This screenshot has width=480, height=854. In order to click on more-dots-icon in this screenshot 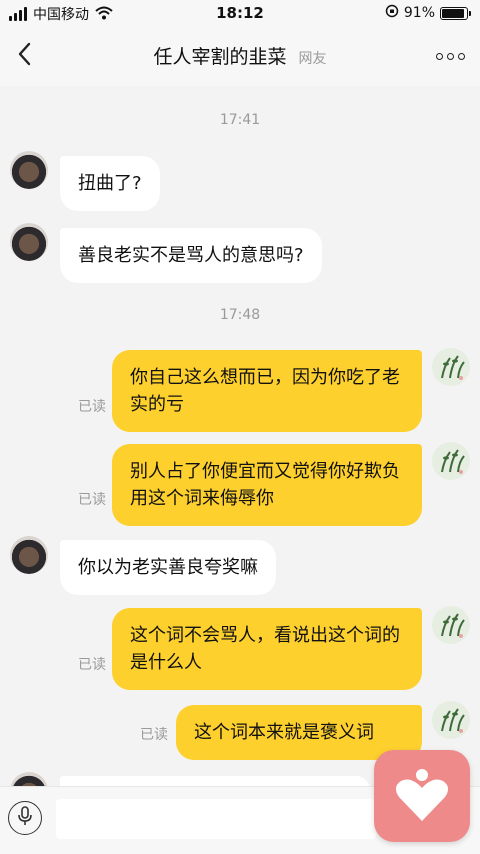, I will do `click(439, 56)`.